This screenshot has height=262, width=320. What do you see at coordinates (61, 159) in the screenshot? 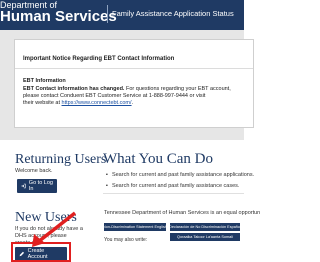
I see `returning-users-title: Returning Users` at bounding box center [61, 159].